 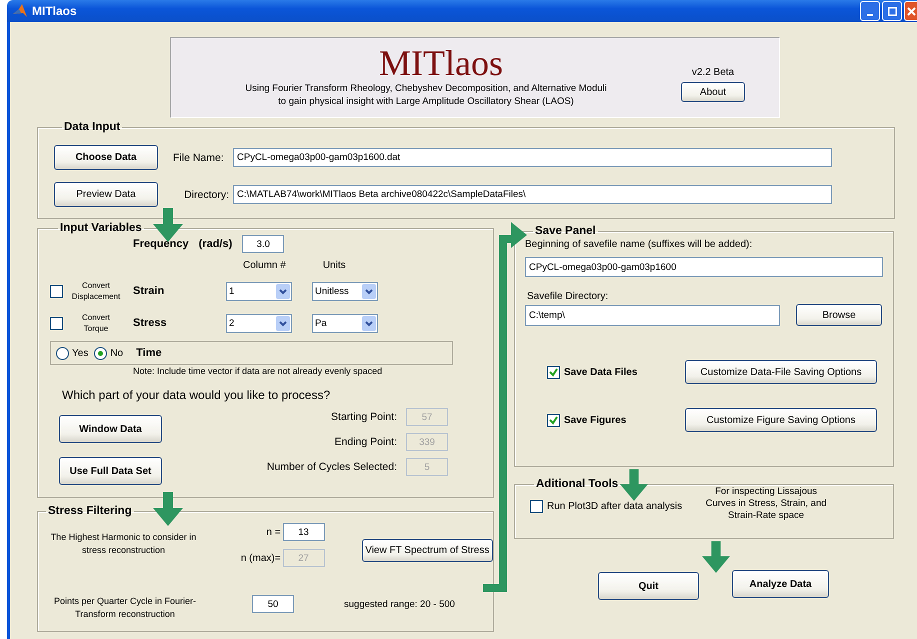 What do you see at coordinates (766, 504) in the screenshot?
I see `lissajous-note: For inspecting Lissajous Curves in Stress, Strain, and Strain-Rate space` at bounding box center [766, 504].